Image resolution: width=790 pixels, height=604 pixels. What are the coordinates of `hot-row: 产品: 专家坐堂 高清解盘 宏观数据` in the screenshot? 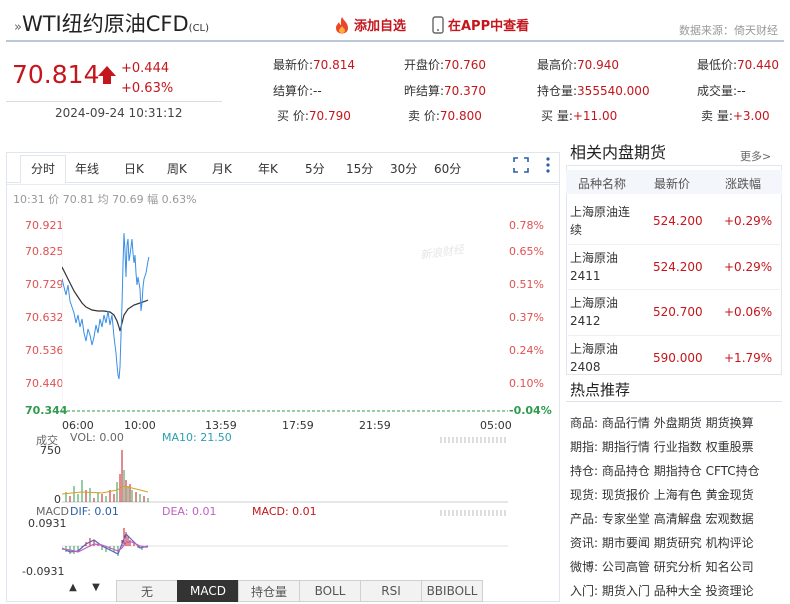 It's located at (662, 519).